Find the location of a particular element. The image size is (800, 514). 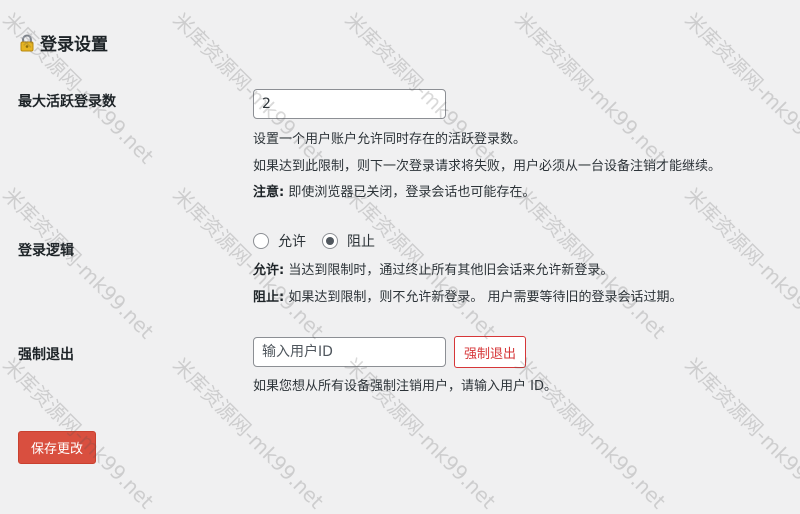

section-title: 登录设置 is located at coordinates (63, 42).